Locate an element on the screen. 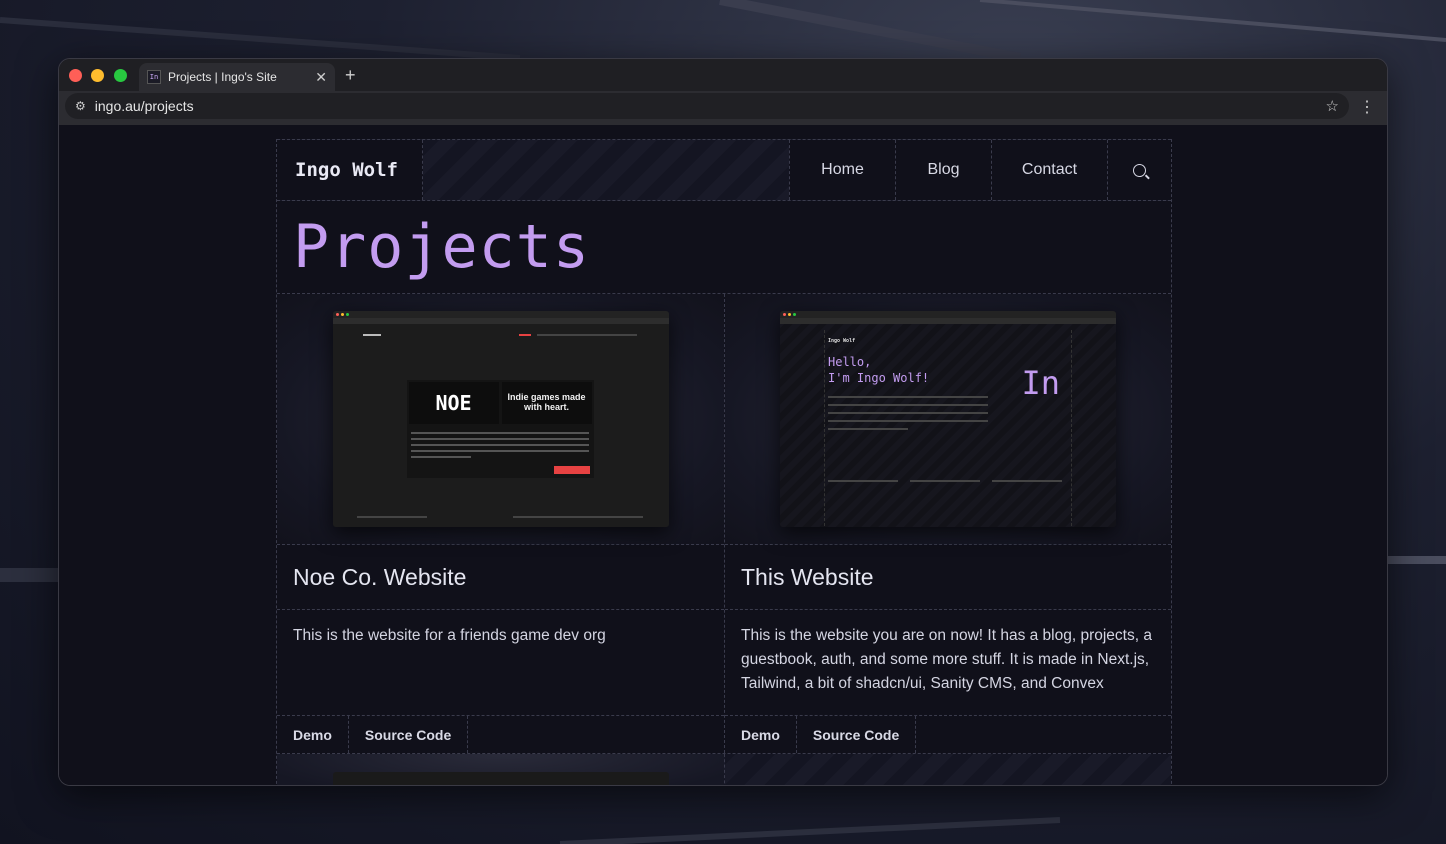  mini-page: Ingo Wolf Hello, I'm Ingo Wolf! In is located at coordinates (948, 425).